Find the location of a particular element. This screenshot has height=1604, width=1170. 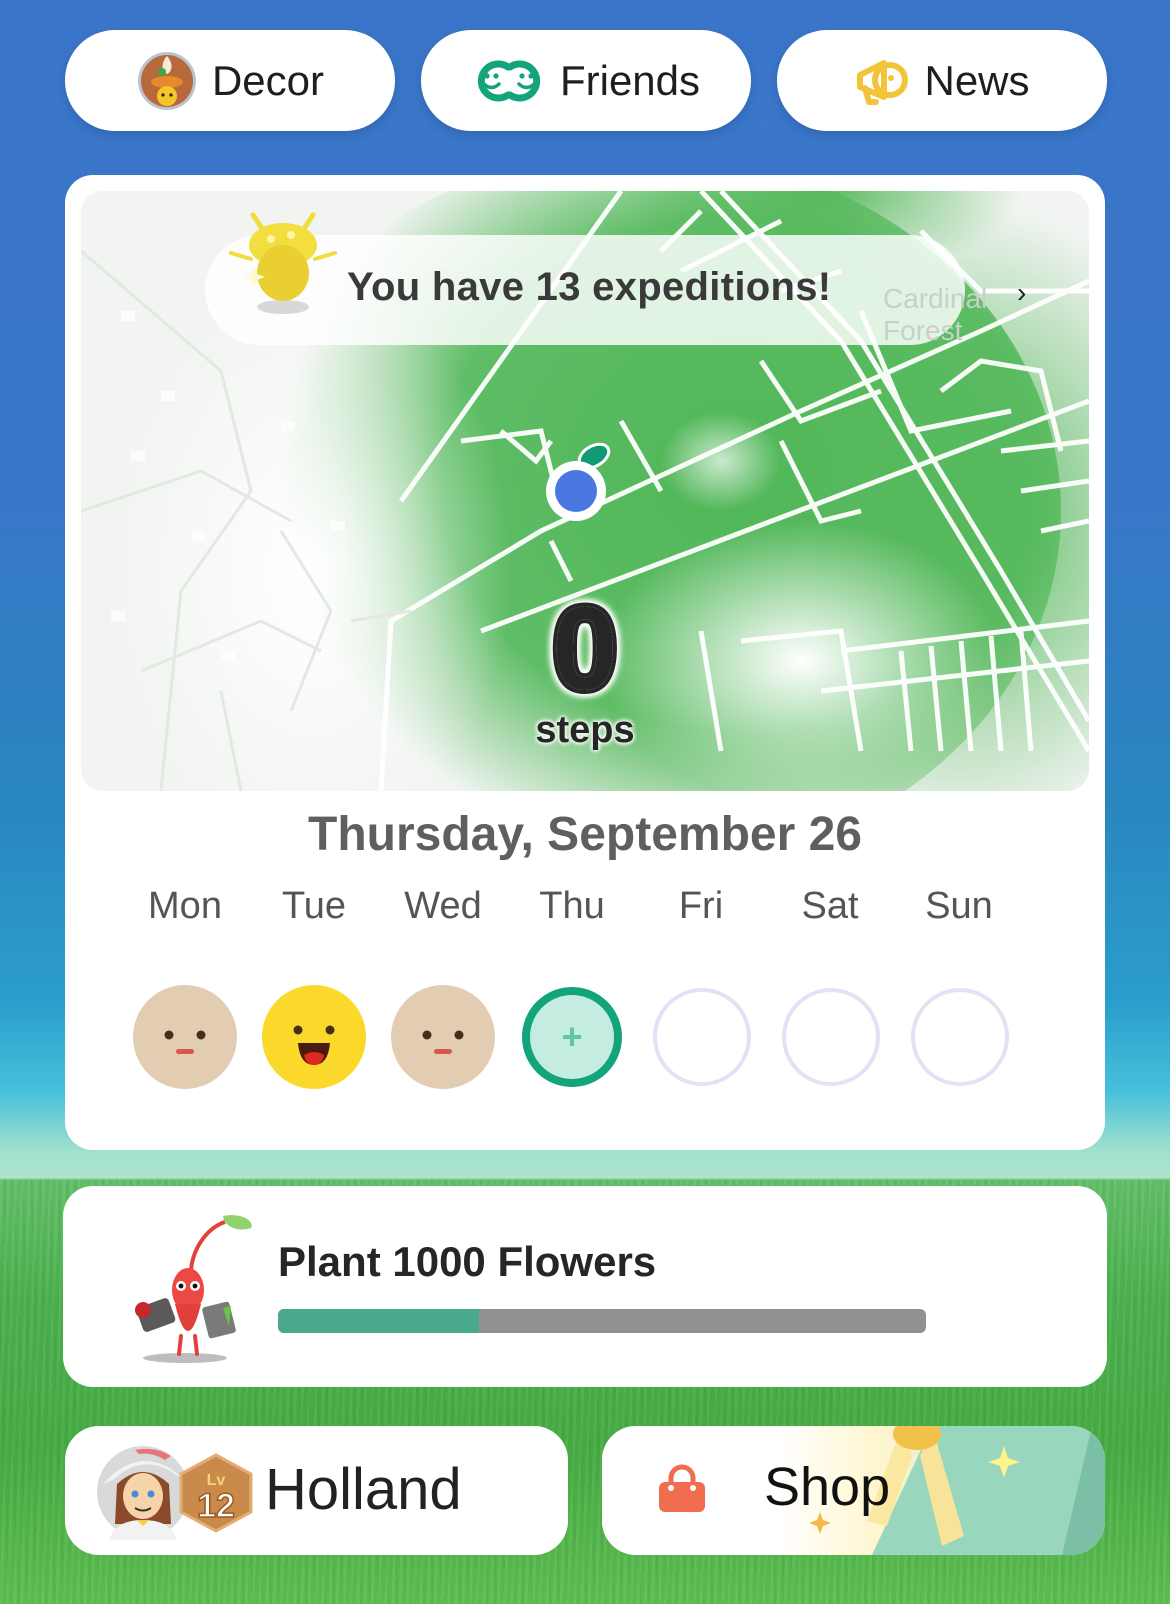

area-name: Cardinal Forest is located at coordinates (935, 314).